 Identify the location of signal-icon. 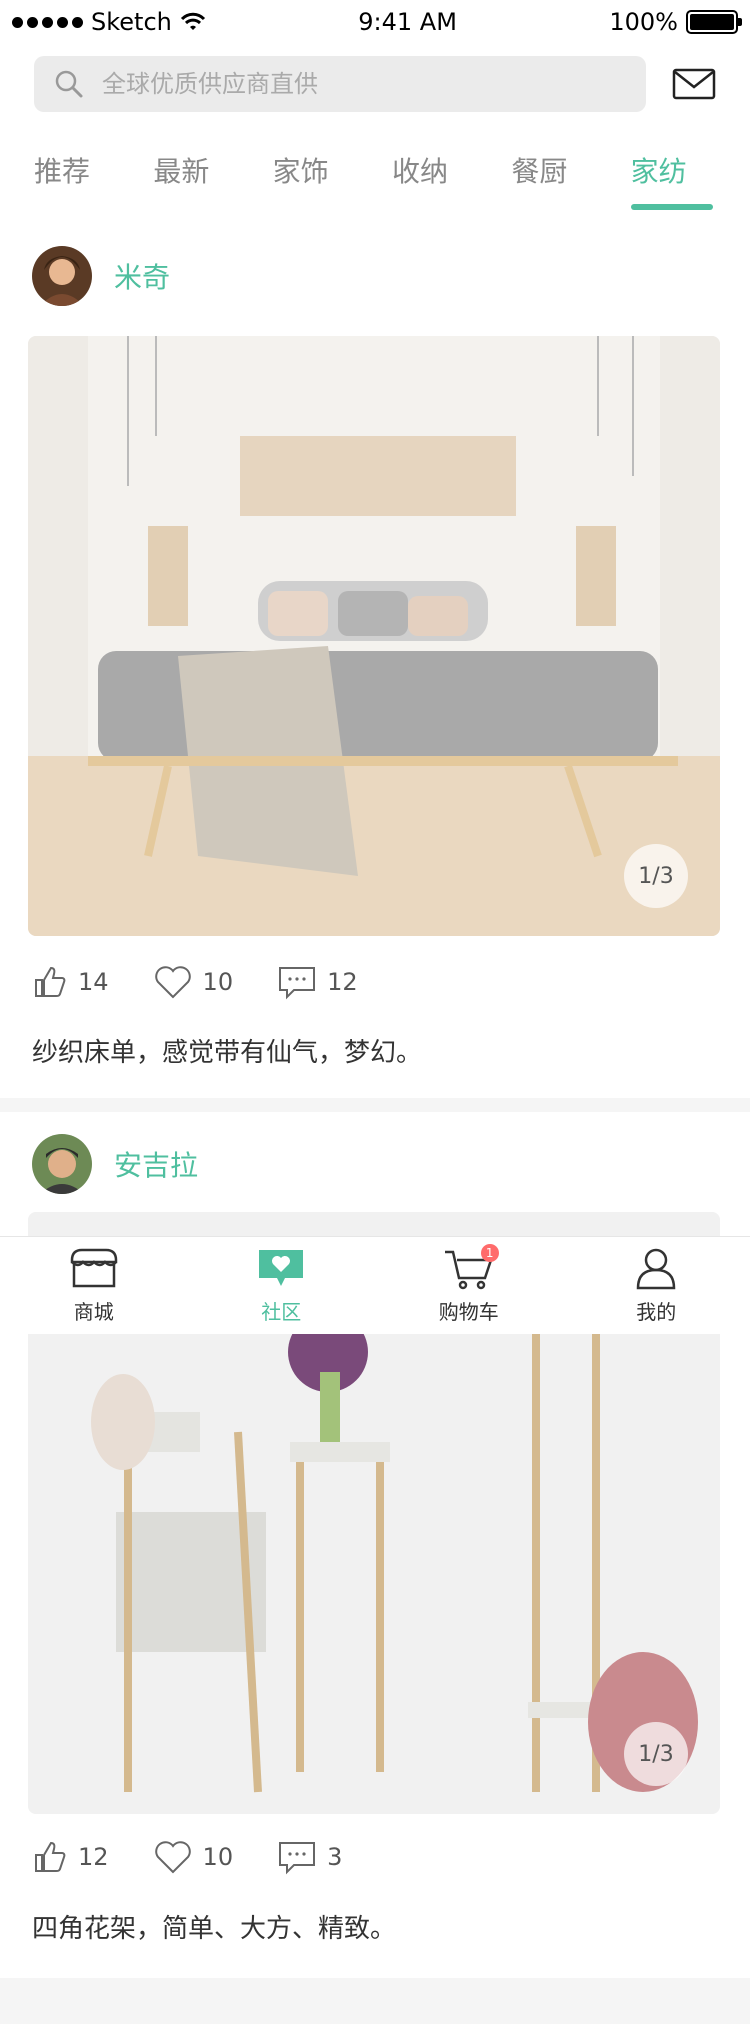
(47, 22).